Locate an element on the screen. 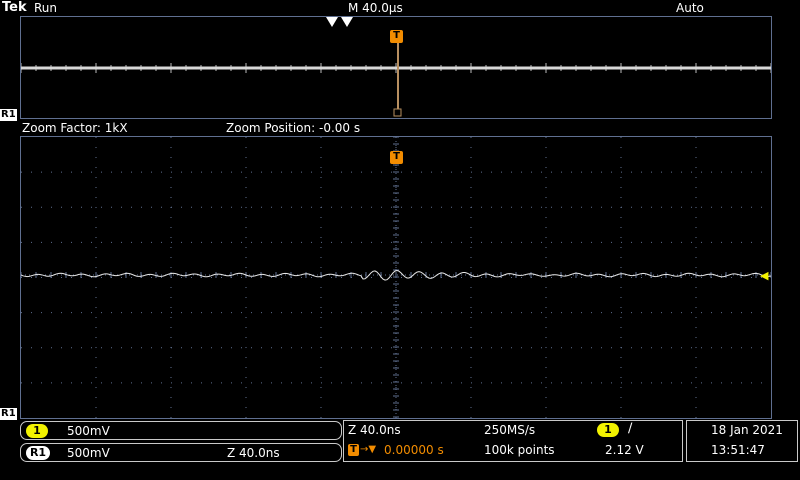  ch1-level-arrow-icon: ◀ is located at coordinates (764, 276).